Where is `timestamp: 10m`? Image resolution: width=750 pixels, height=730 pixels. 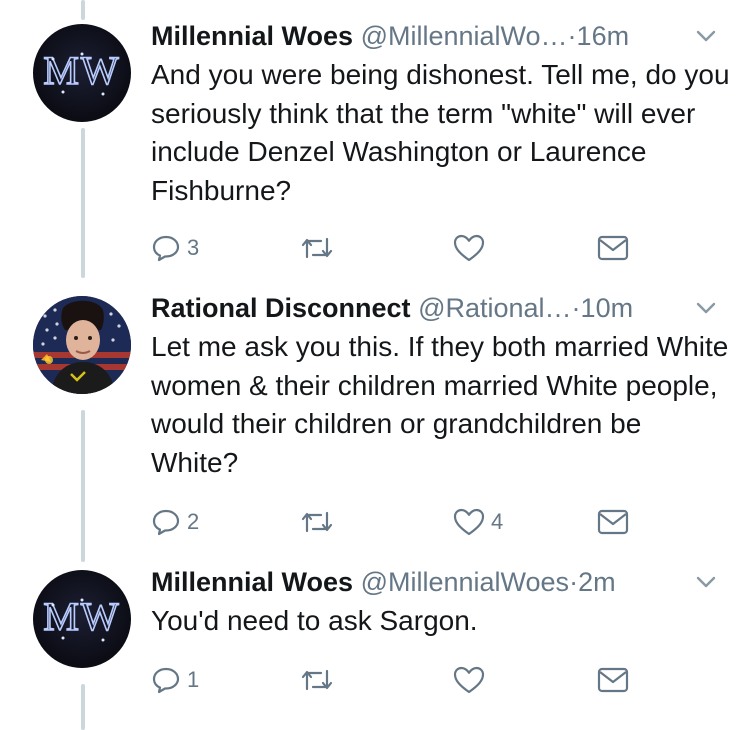 timestamp: 10m is located at coordinates (607, 308).